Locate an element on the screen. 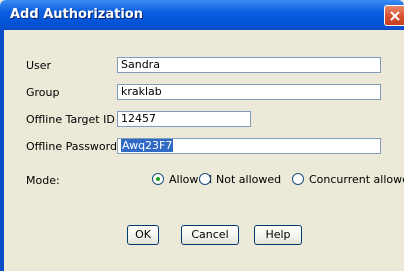  radio-concurrent-allowed-label: Concurrent allowed is located at coordinates (356, 179).